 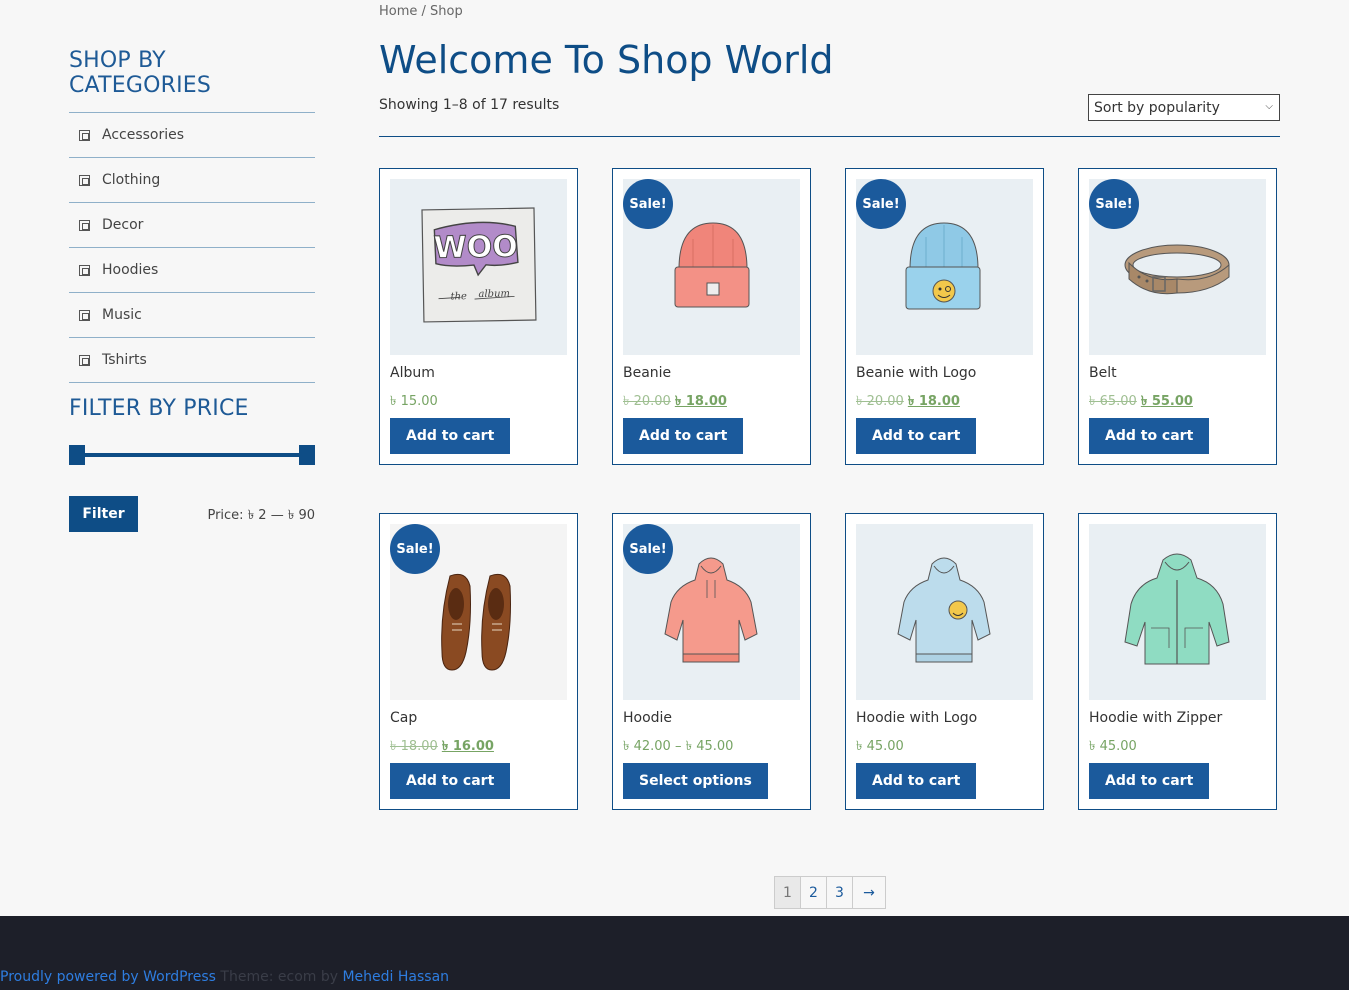 What do you see at coordinates (916, 373) in the screenshot?
I see `product-name: Beanie with Logo` at bounding box center [916, 373].